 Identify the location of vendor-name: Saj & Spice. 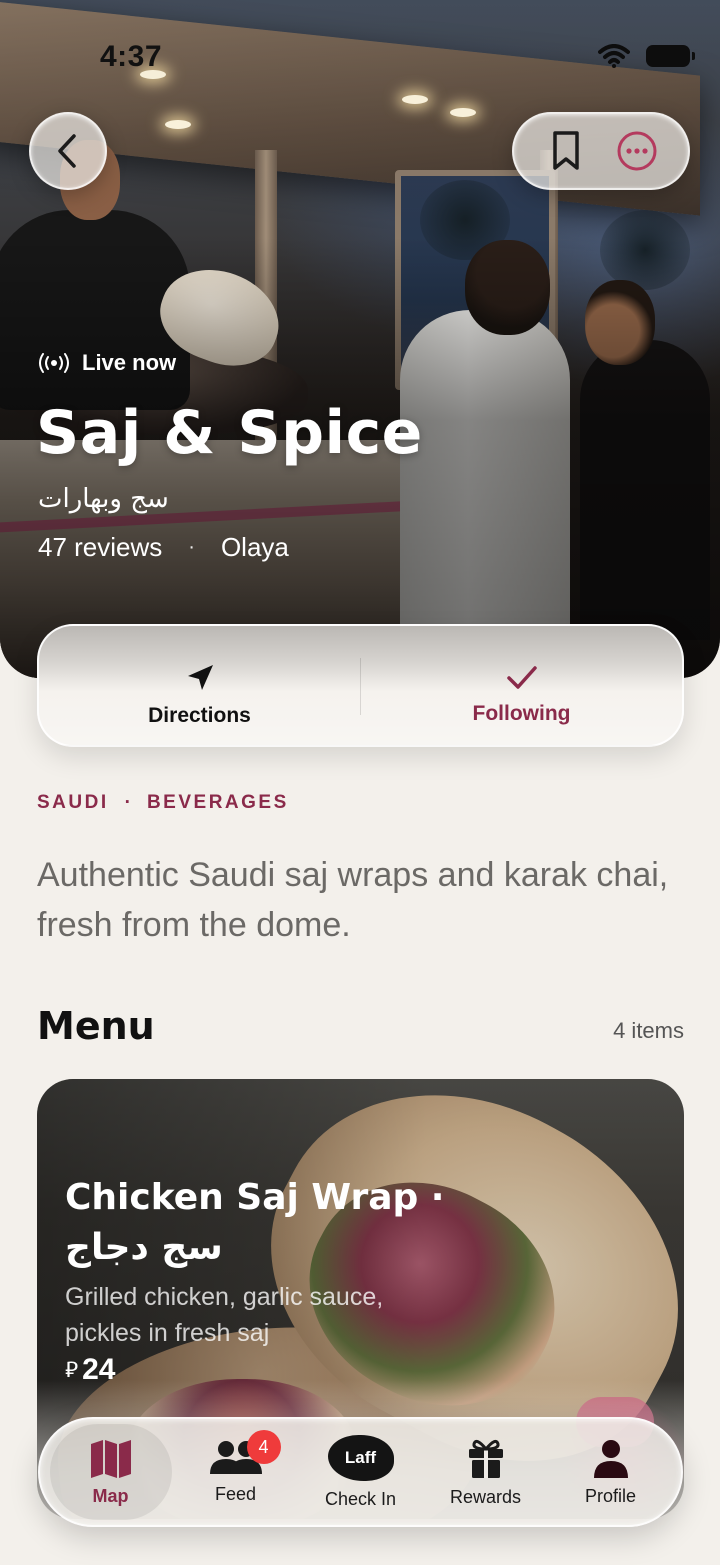
(229, 433).